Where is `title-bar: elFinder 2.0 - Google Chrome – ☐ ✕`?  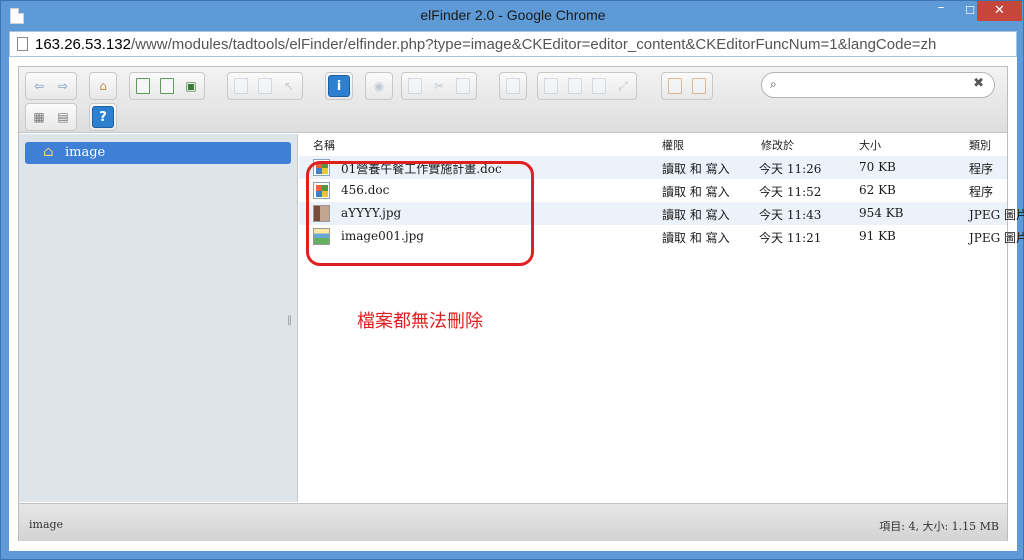
title-bar: elFinder 2.0 - Google Chrome – ☐ ✕ is located at coordinates (512, 16).